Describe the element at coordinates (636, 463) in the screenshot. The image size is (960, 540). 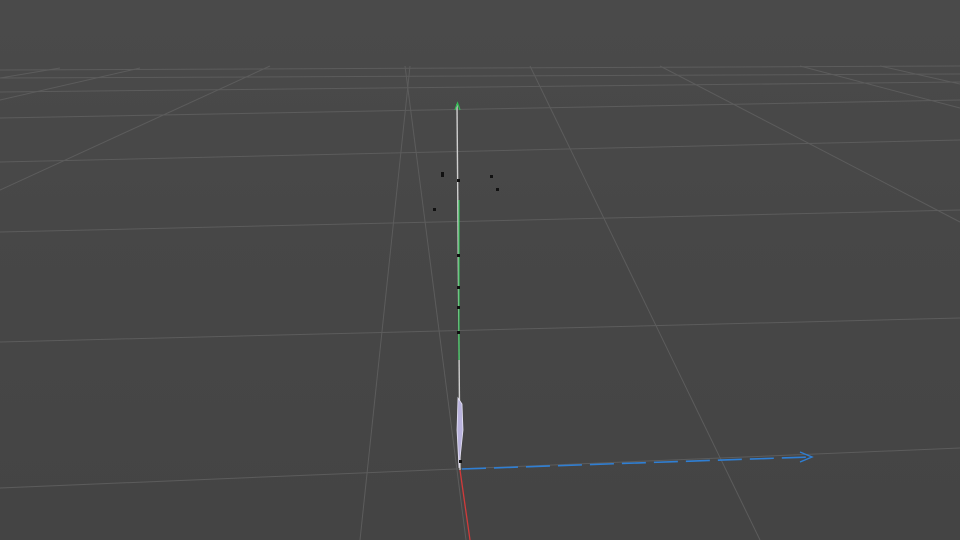
I see `z-axis-line` at that location.